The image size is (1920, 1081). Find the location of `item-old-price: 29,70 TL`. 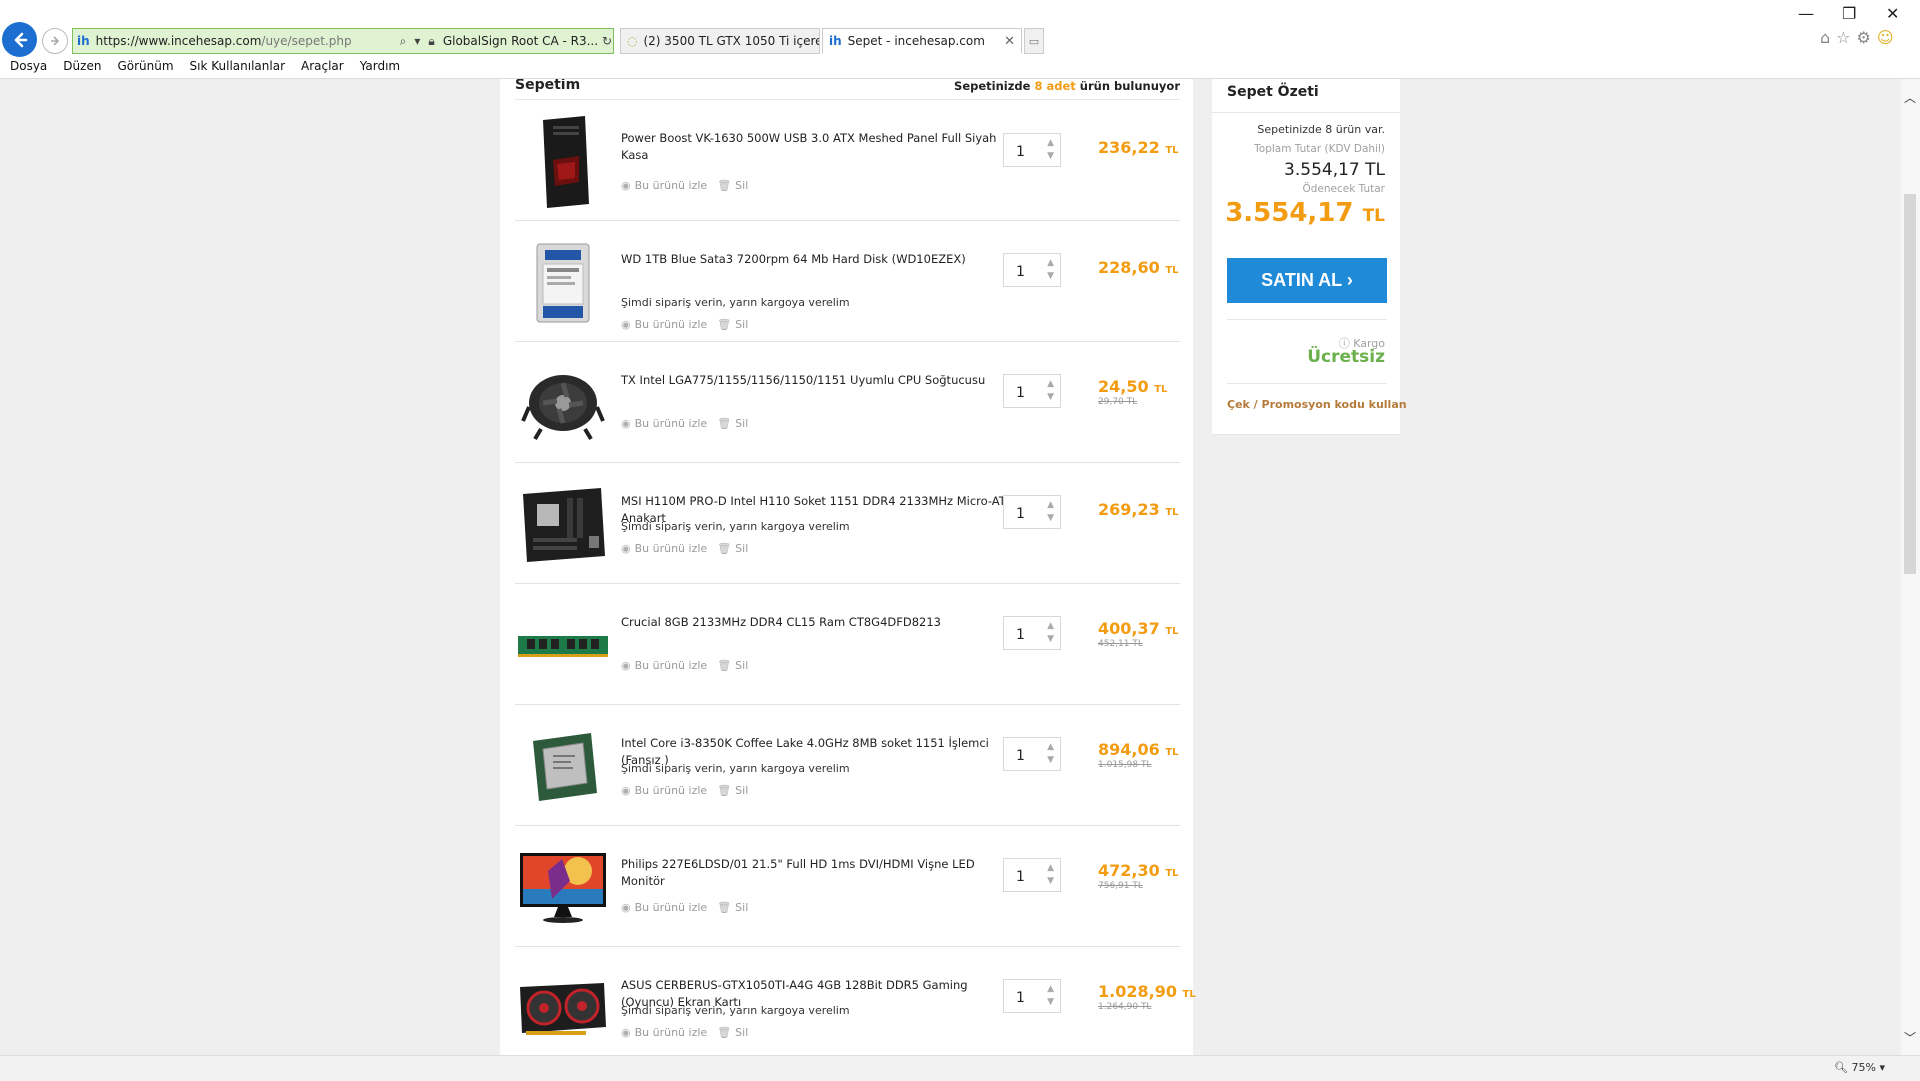

item-old-price: 29,70 TL is located at coordinates (1118, 402).